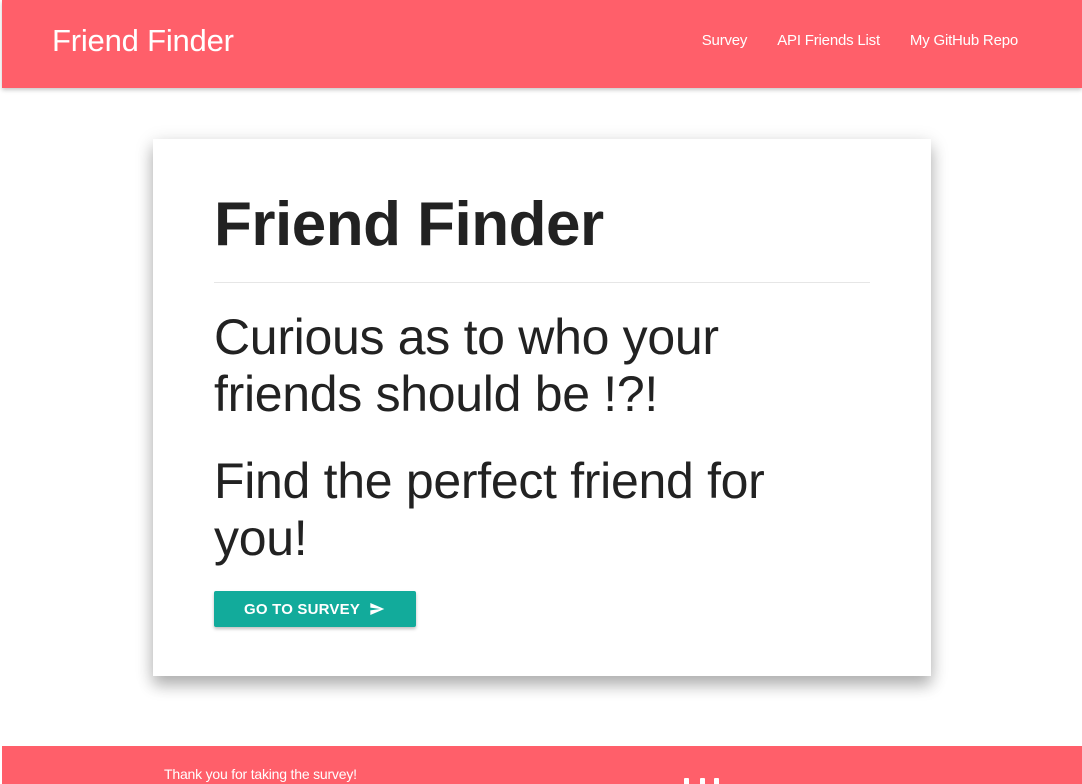 The image size is (1082, 784). Describe the element at coordinates (828, 41) in the screenshot. I see `nav-link-api-friends-list: API Friends List` at that location.